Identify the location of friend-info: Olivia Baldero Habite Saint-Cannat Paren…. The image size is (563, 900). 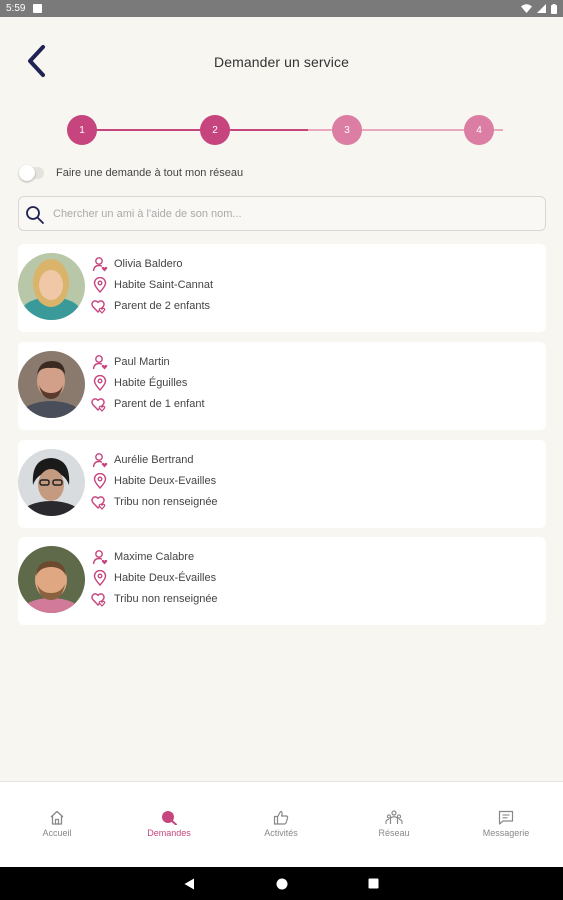
(152, 284).